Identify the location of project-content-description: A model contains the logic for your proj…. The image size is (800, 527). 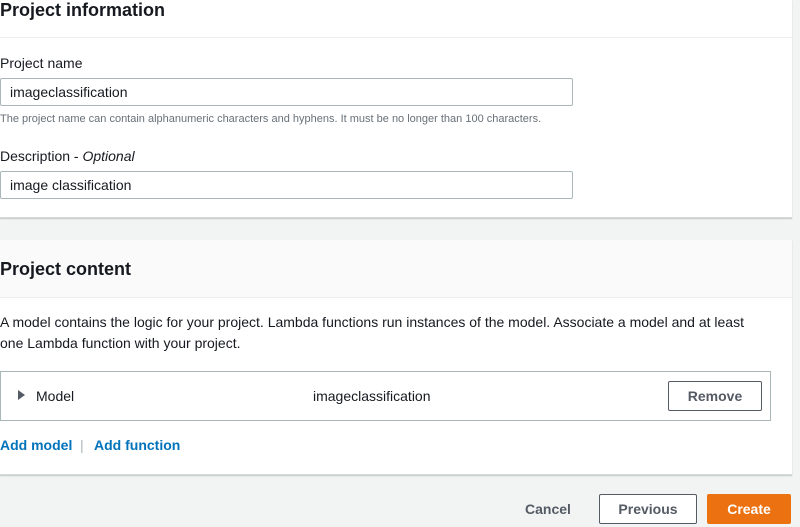
(372, 332).